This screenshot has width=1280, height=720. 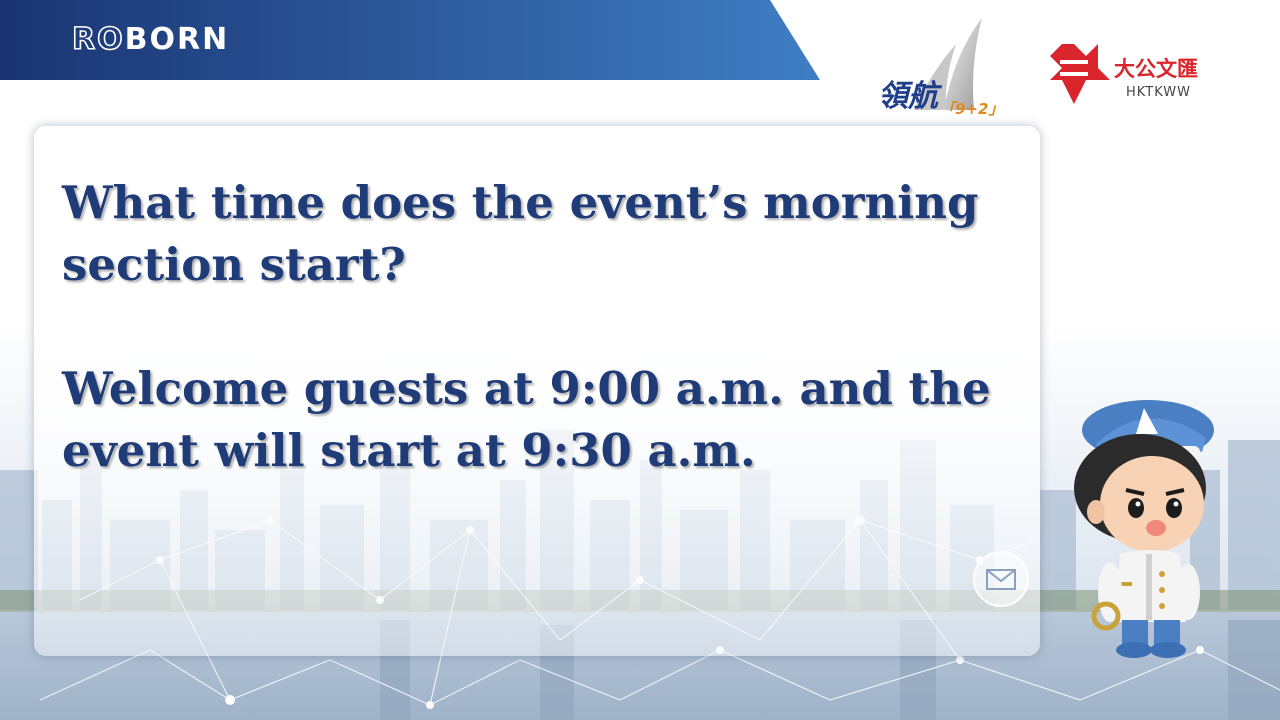 What do you see at coordinates (940, 68) in the screenshot?
I see `sailboat-logo: 領航 「9+2」` at bounding box center [940, 68].